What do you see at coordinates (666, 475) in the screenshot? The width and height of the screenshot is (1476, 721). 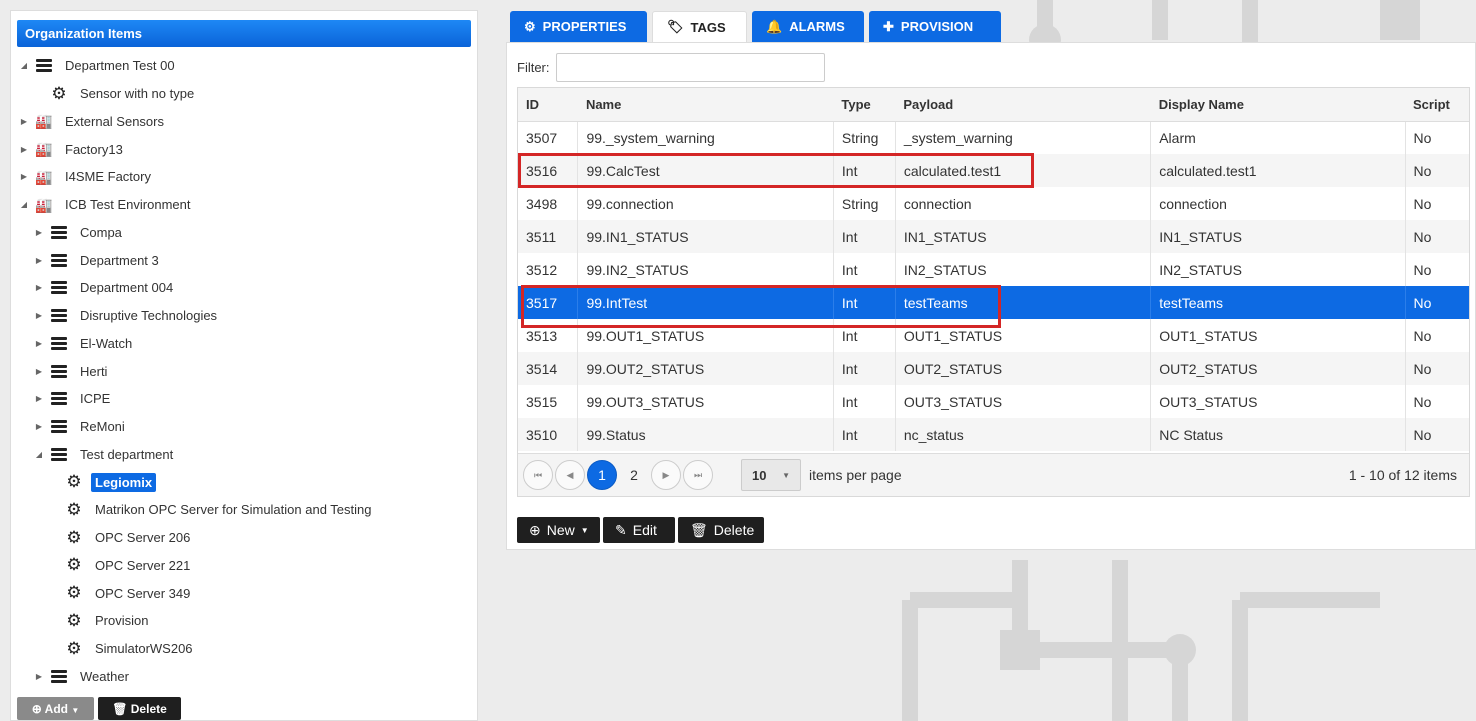 I see `next-page-button: ▶` at bounding box center [666, 475].